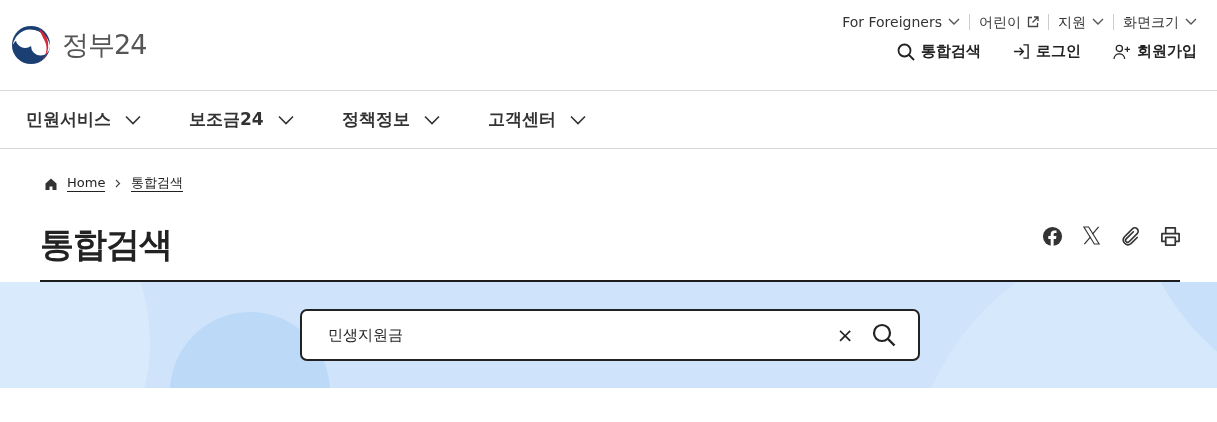  What do you see at coordinates (1033, 22) in the screenshot?
I see `external-link-icon` at bounding box center [1033, 22].